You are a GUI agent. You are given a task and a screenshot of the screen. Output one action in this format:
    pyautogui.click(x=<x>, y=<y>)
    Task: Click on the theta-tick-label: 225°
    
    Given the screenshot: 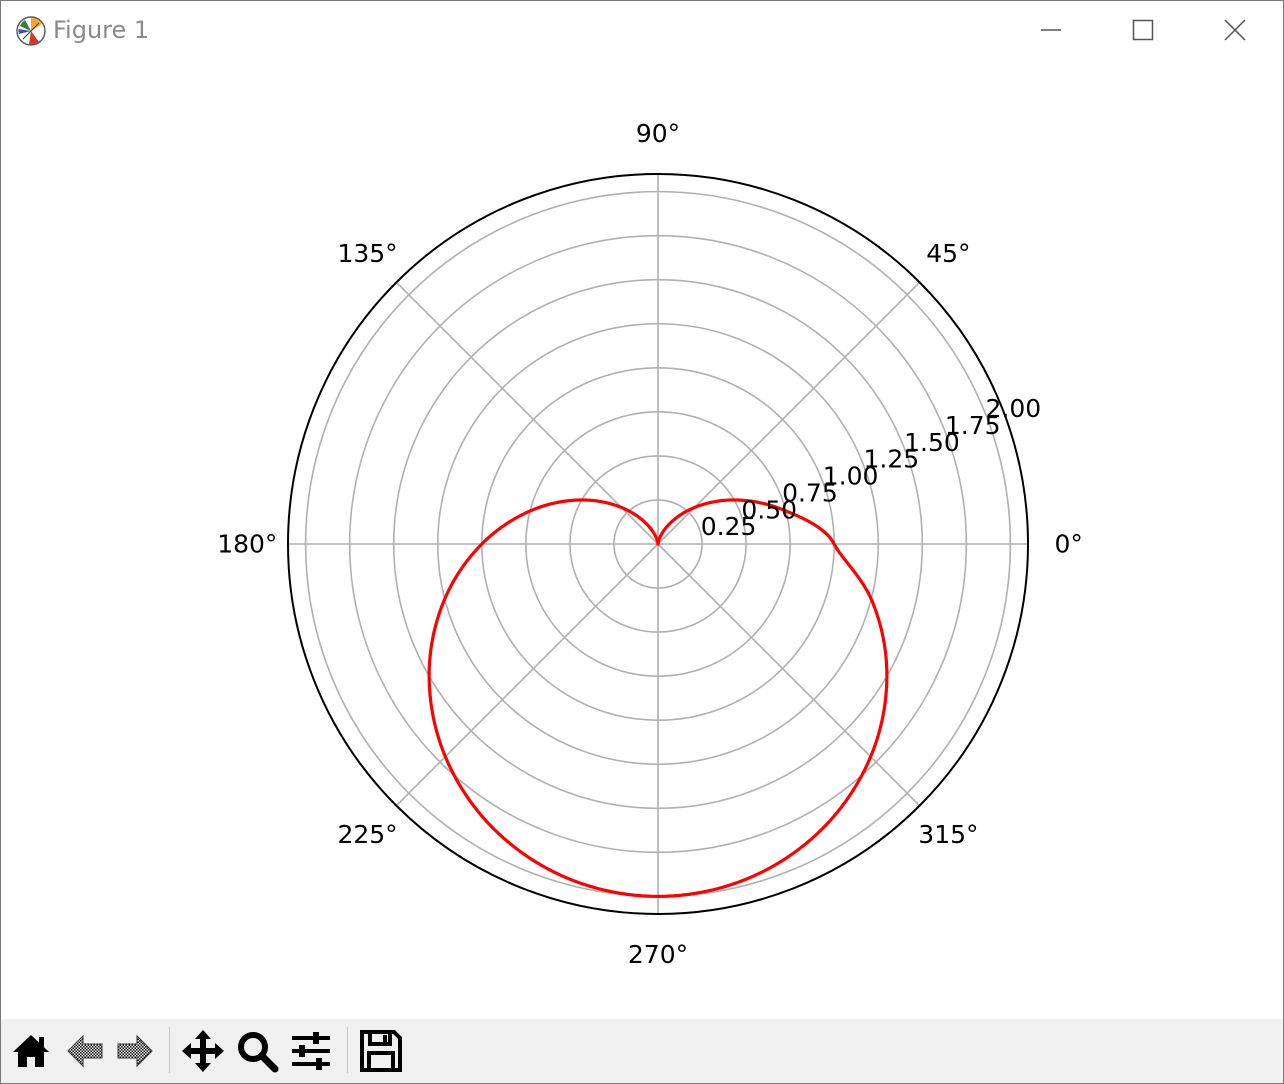 What is the action you would take?
    pyautogui.click(x=367, y=834)
    